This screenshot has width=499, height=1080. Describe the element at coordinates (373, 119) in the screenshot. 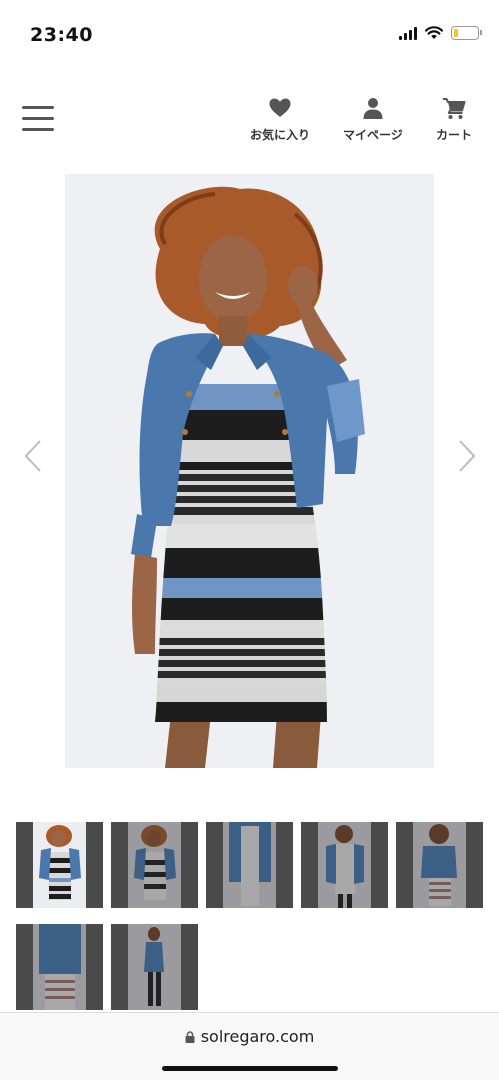

I see `mypage-button: マイページ` at that location.